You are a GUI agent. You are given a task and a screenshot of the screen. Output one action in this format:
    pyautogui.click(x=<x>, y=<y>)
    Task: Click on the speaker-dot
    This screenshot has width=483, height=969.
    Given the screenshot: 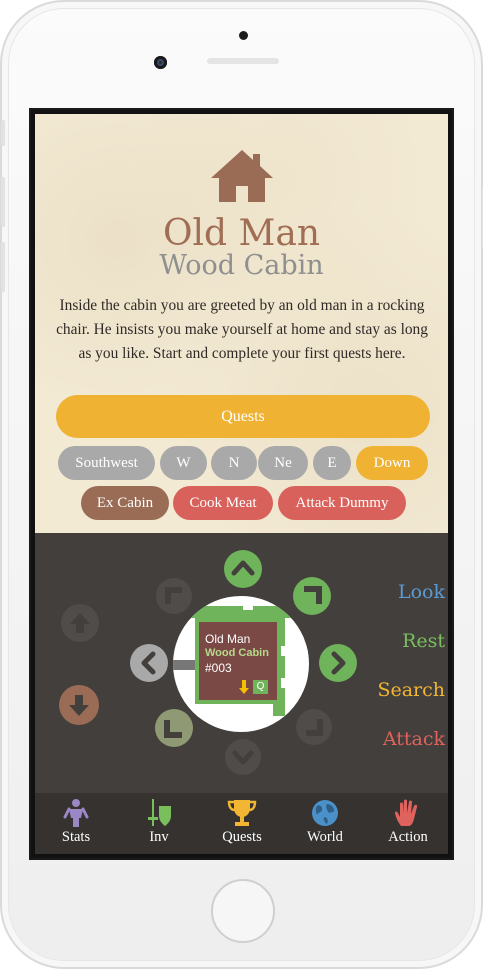 What is the action you would take?
    pyautogui.click(x=243, y=35)
    